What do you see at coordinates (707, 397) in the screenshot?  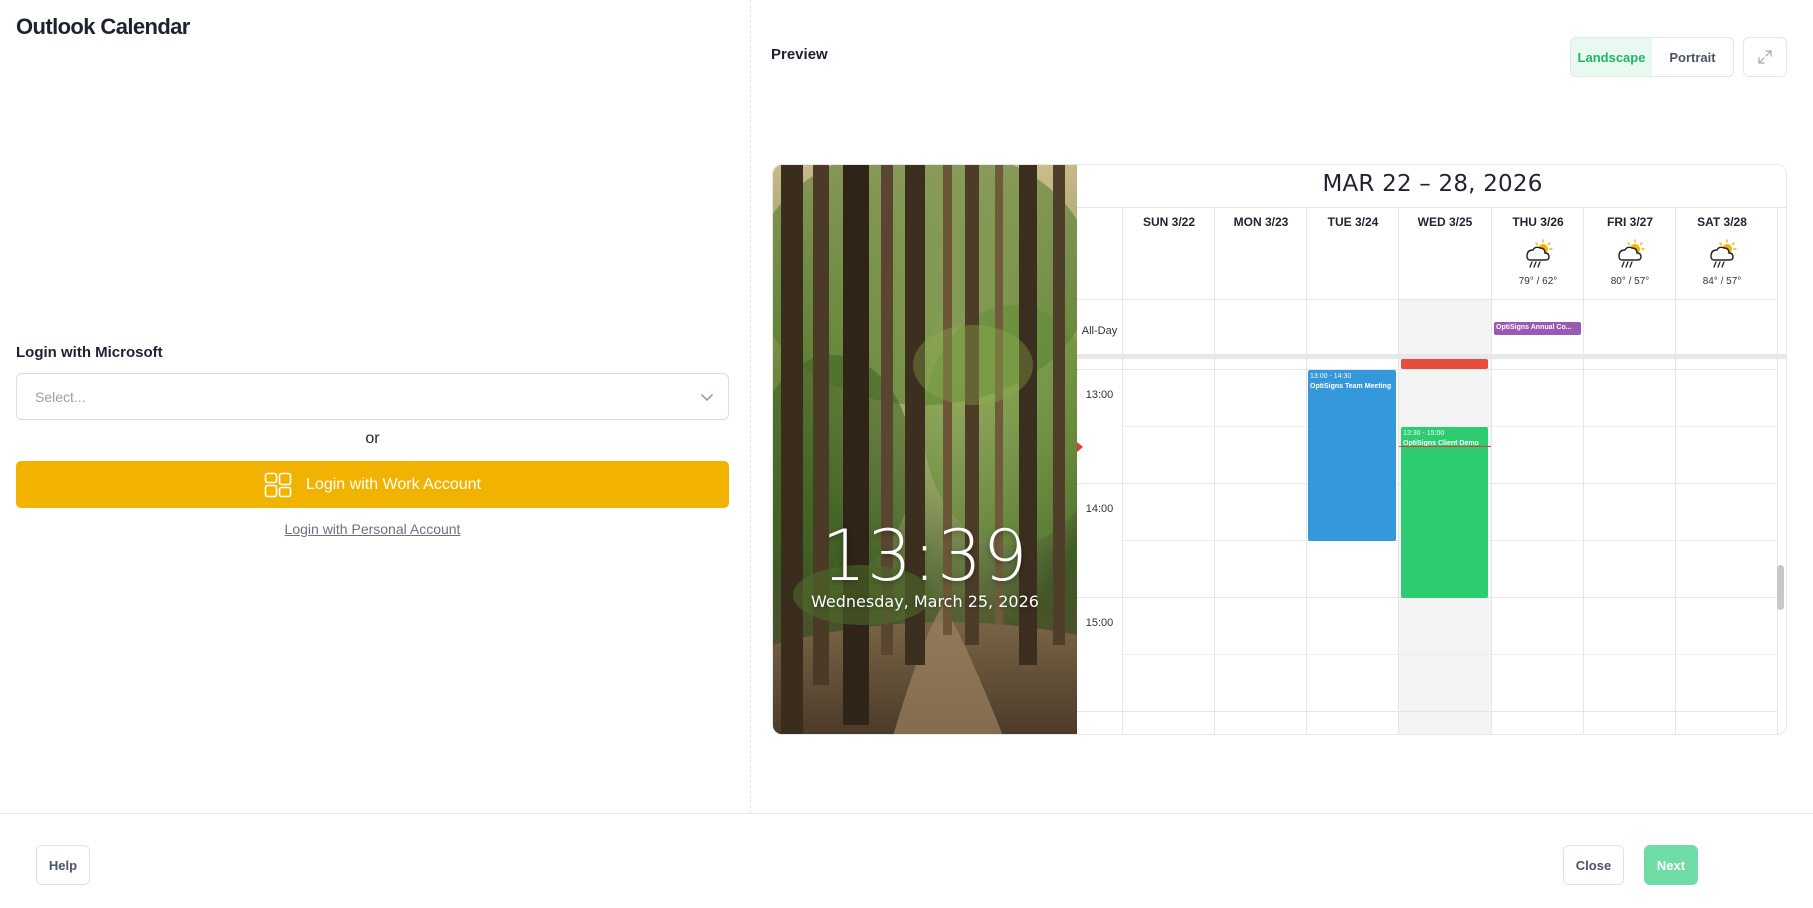 I see `chevron-down-icon` at bounding box center [707, 397].